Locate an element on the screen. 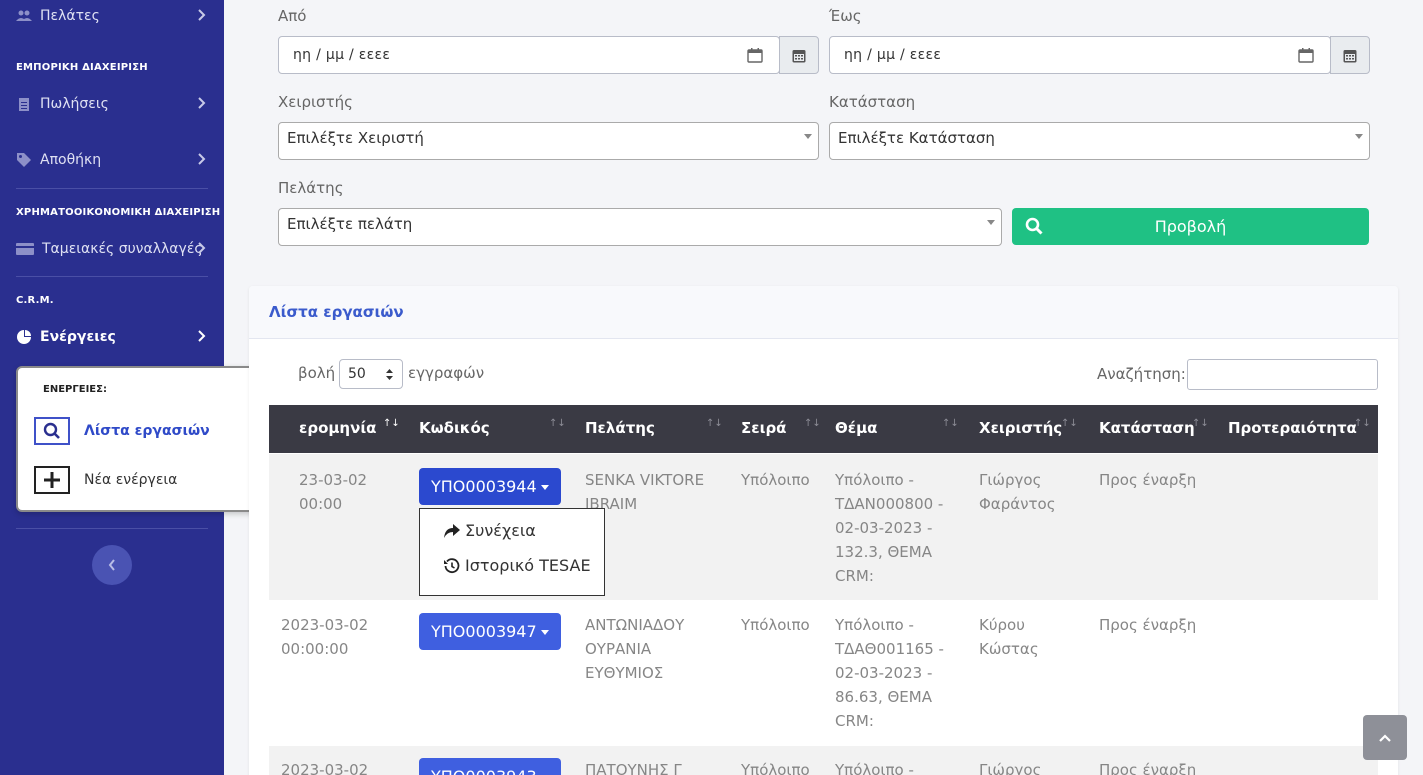 Image resolution: width=1423 pixels, height=775 pixels. sidebar-item-label: Πελάτες is located at coordinates (70, 16).